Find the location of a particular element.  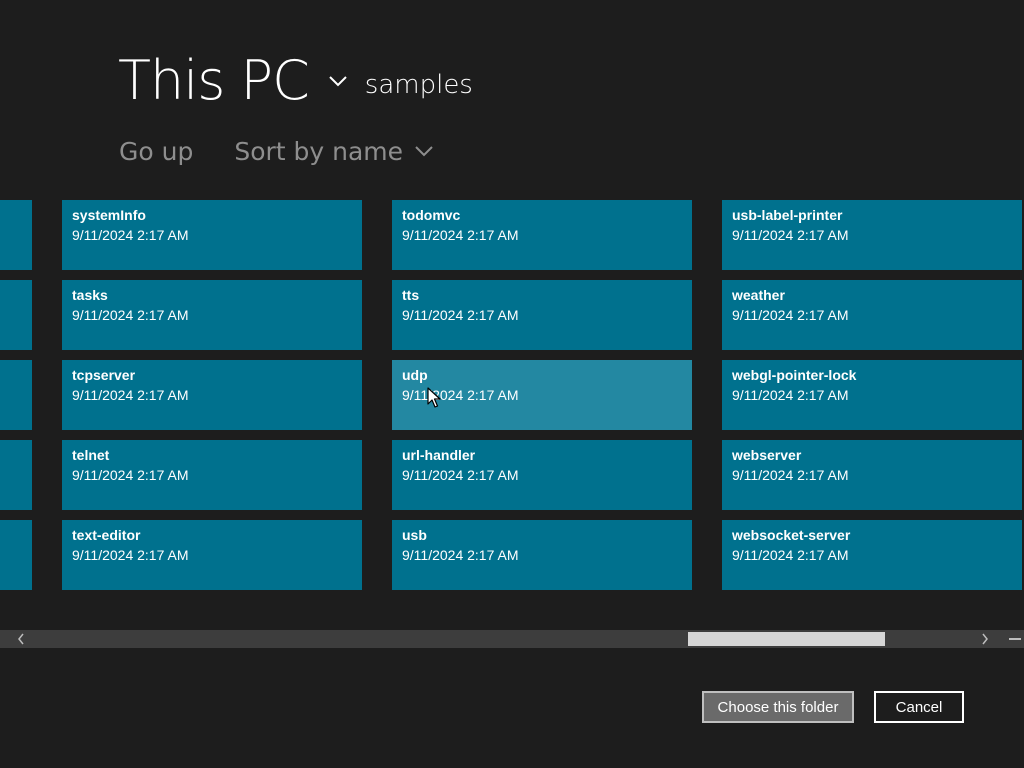

location-title: This PC is located at coordinates (214, 81).